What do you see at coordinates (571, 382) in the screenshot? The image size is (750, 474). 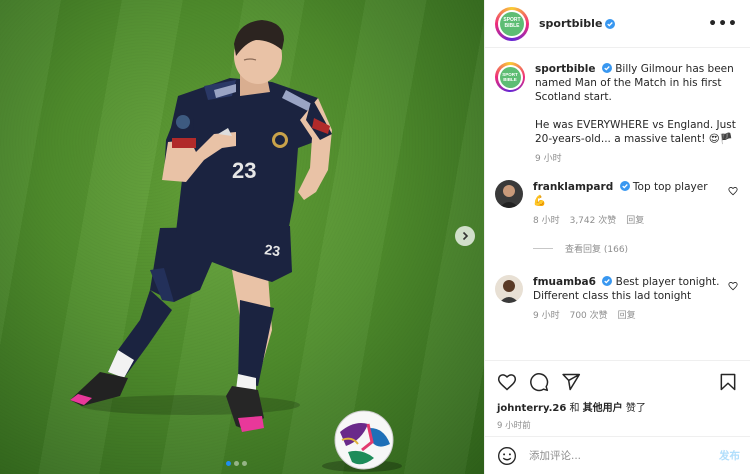 I see `share-paper-plane-icon` at bounding box center [571, 382].